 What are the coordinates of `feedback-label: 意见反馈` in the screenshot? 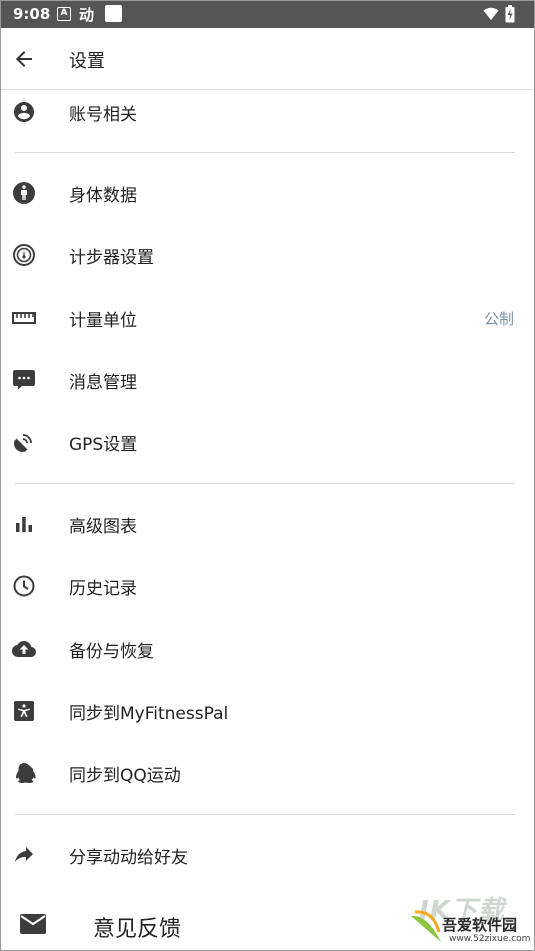 It's located at (137, 929).